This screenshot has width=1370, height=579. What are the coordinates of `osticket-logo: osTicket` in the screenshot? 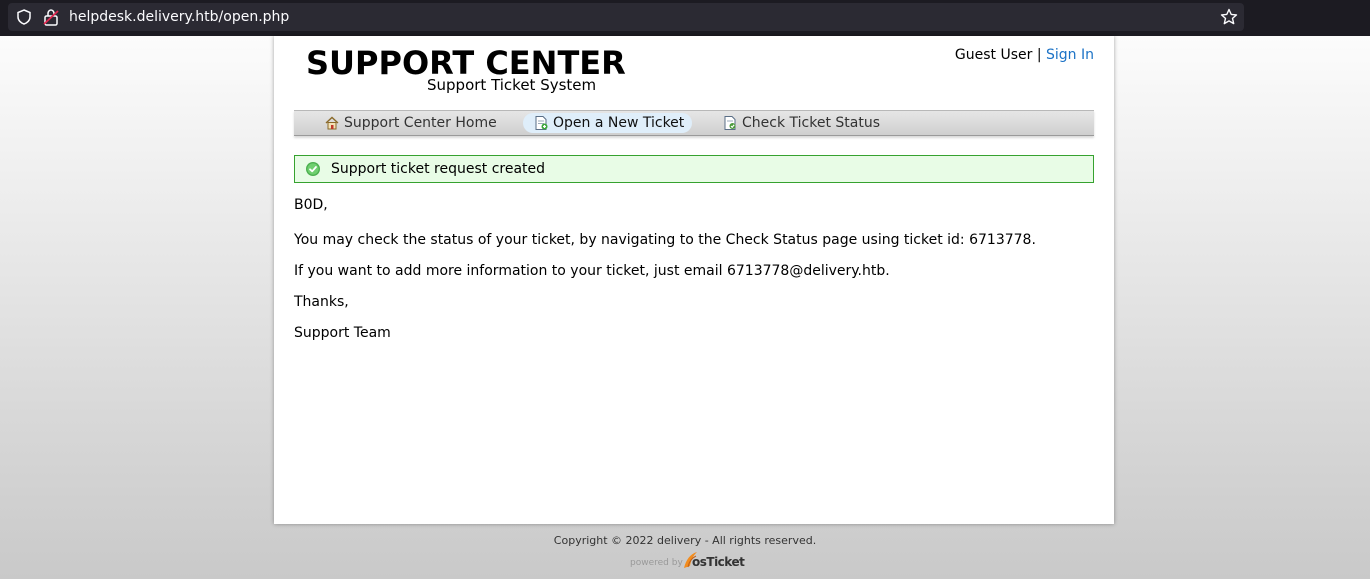 It's located at (713, 560).